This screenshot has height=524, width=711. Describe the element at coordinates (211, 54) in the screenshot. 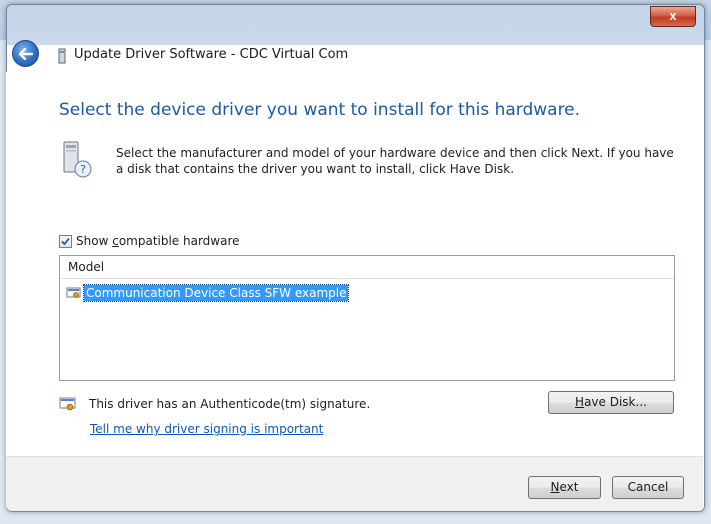

I see `window-title: Update Driver Software - CDC Virtual Com` at that location.